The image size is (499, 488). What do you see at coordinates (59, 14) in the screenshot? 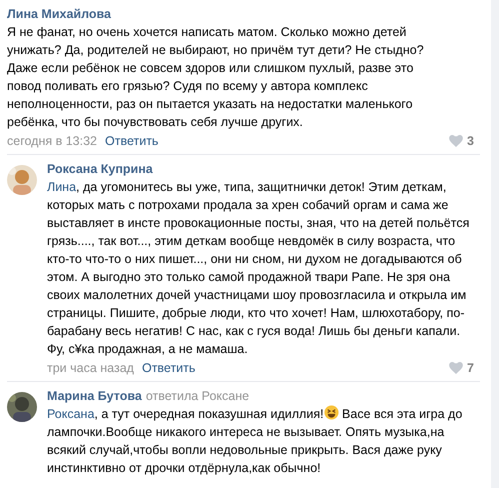
I see `author-name: Лина Михайлова` at bounding box center [59, 14].